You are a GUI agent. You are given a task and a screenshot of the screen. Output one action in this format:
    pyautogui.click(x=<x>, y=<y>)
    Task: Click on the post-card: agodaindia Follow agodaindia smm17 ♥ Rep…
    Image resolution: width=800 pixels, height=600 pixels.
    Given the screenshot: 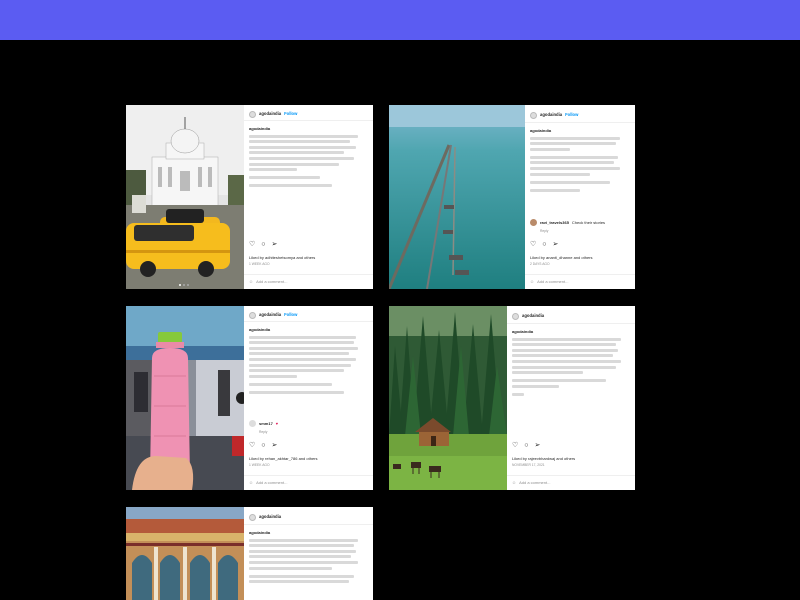 What is the action you would take?
    pyautogui.click(x=249, y=398)
    